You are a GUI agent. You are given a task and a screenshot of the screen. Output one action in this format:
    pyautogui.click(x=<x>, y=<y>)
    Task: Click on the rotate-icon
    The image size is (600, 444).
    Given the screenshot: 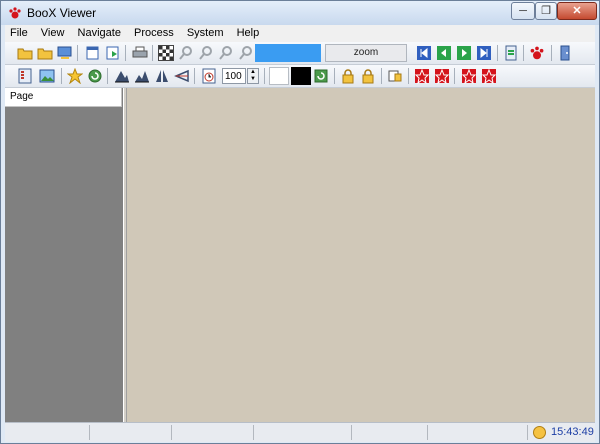 What is the action you would take?
    pyautogui.click(x=321, y=76)
    